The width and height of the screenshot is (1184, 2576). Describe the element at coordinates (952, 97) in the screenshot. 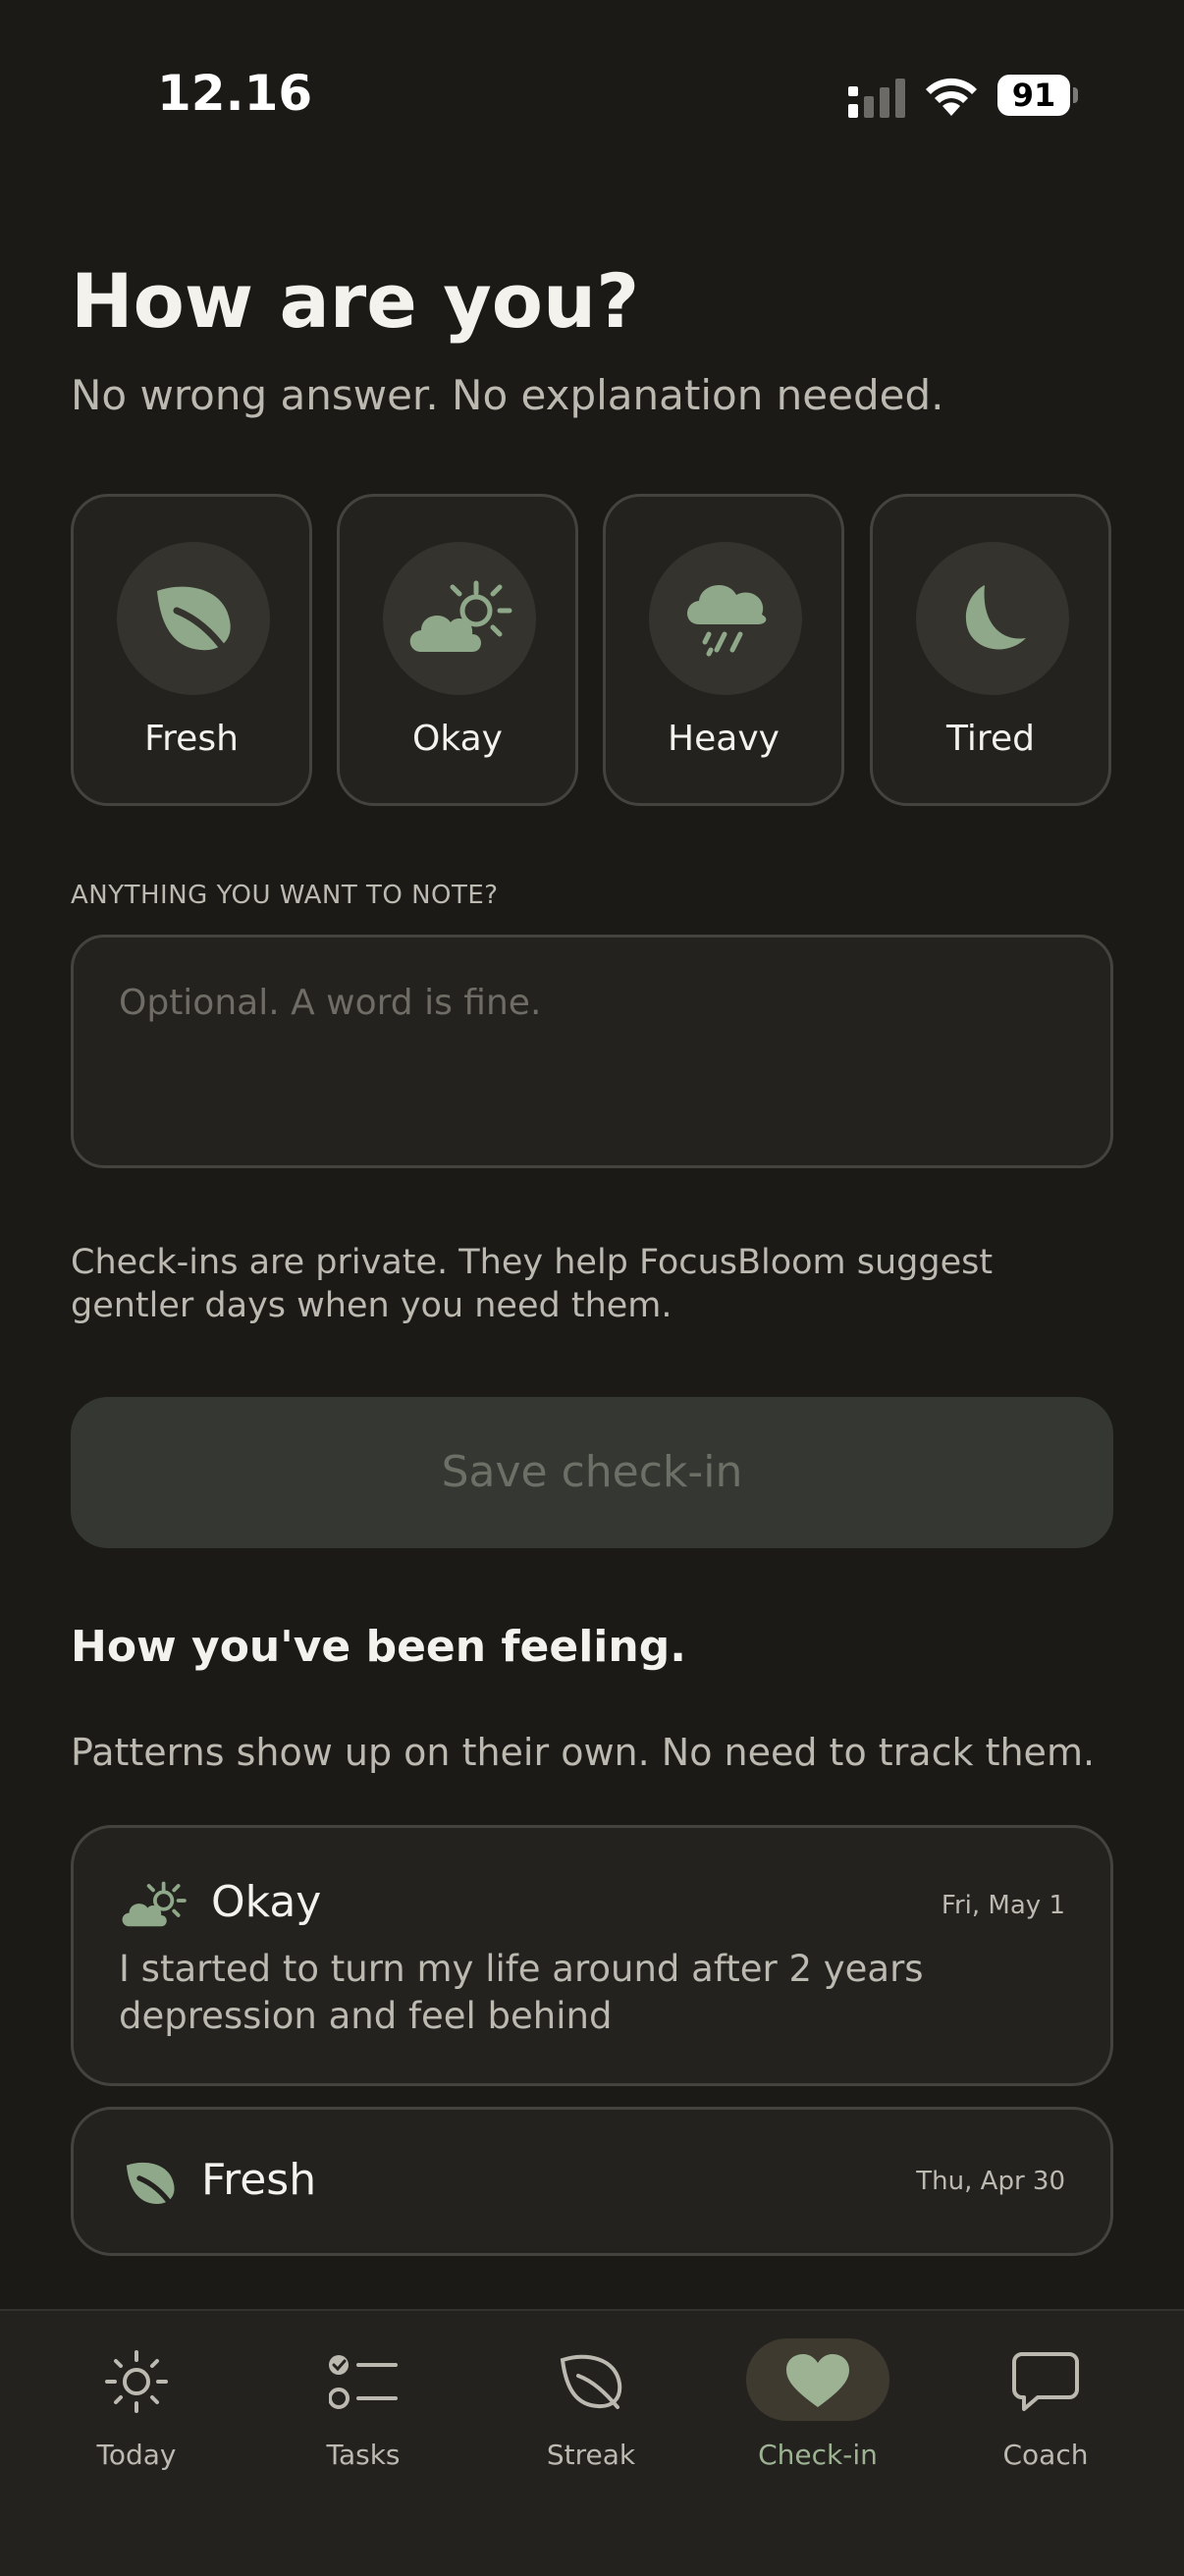

I see `wifi-icon` at that location.